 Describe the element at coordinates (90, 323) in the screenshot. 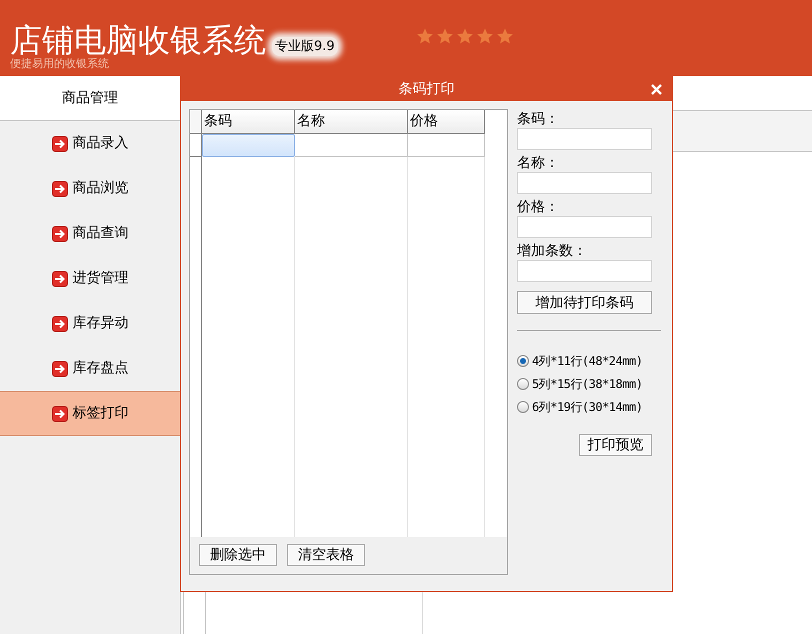

I see `sidebar-item: 库存异动` at that location.